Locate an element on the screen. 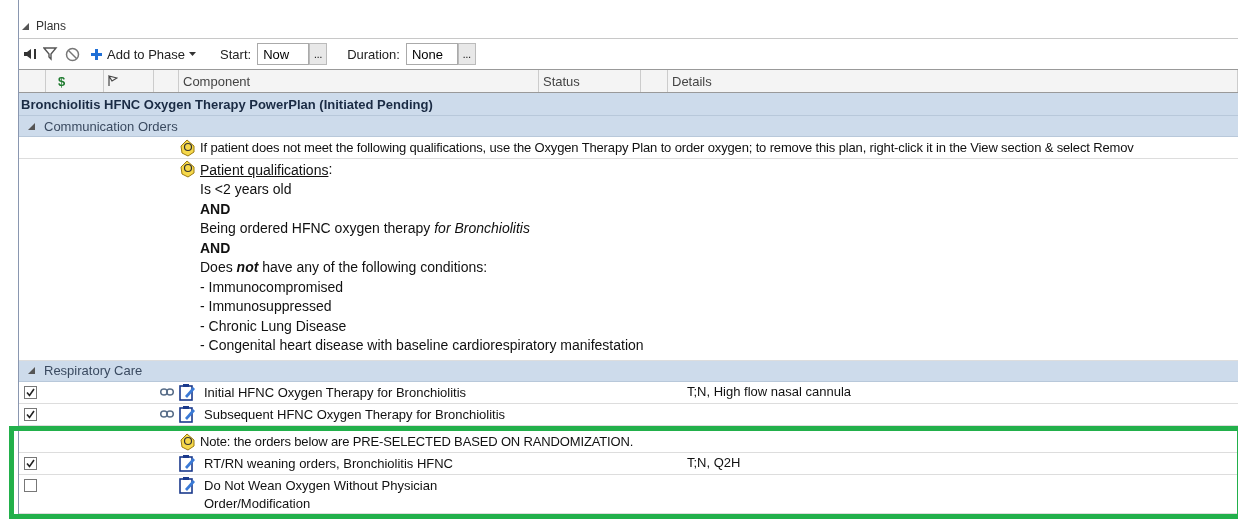 The width and height of the screenshot is (1238, 519). filter-icon is located at coordinates (51, 54).